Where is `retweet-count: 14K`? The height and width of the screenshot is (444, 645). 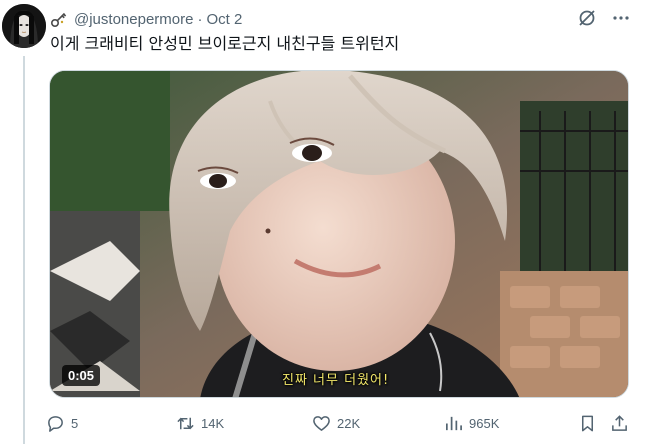 retweet-count: 14K is located at coordinates (213, 423).